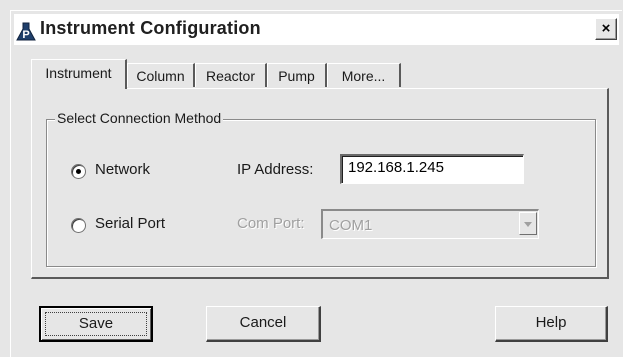 The image size is (623, 357). Describe the element at coordinates (271, 223) in the screenshot. I see `com-port-label: Com Port:` at that location.